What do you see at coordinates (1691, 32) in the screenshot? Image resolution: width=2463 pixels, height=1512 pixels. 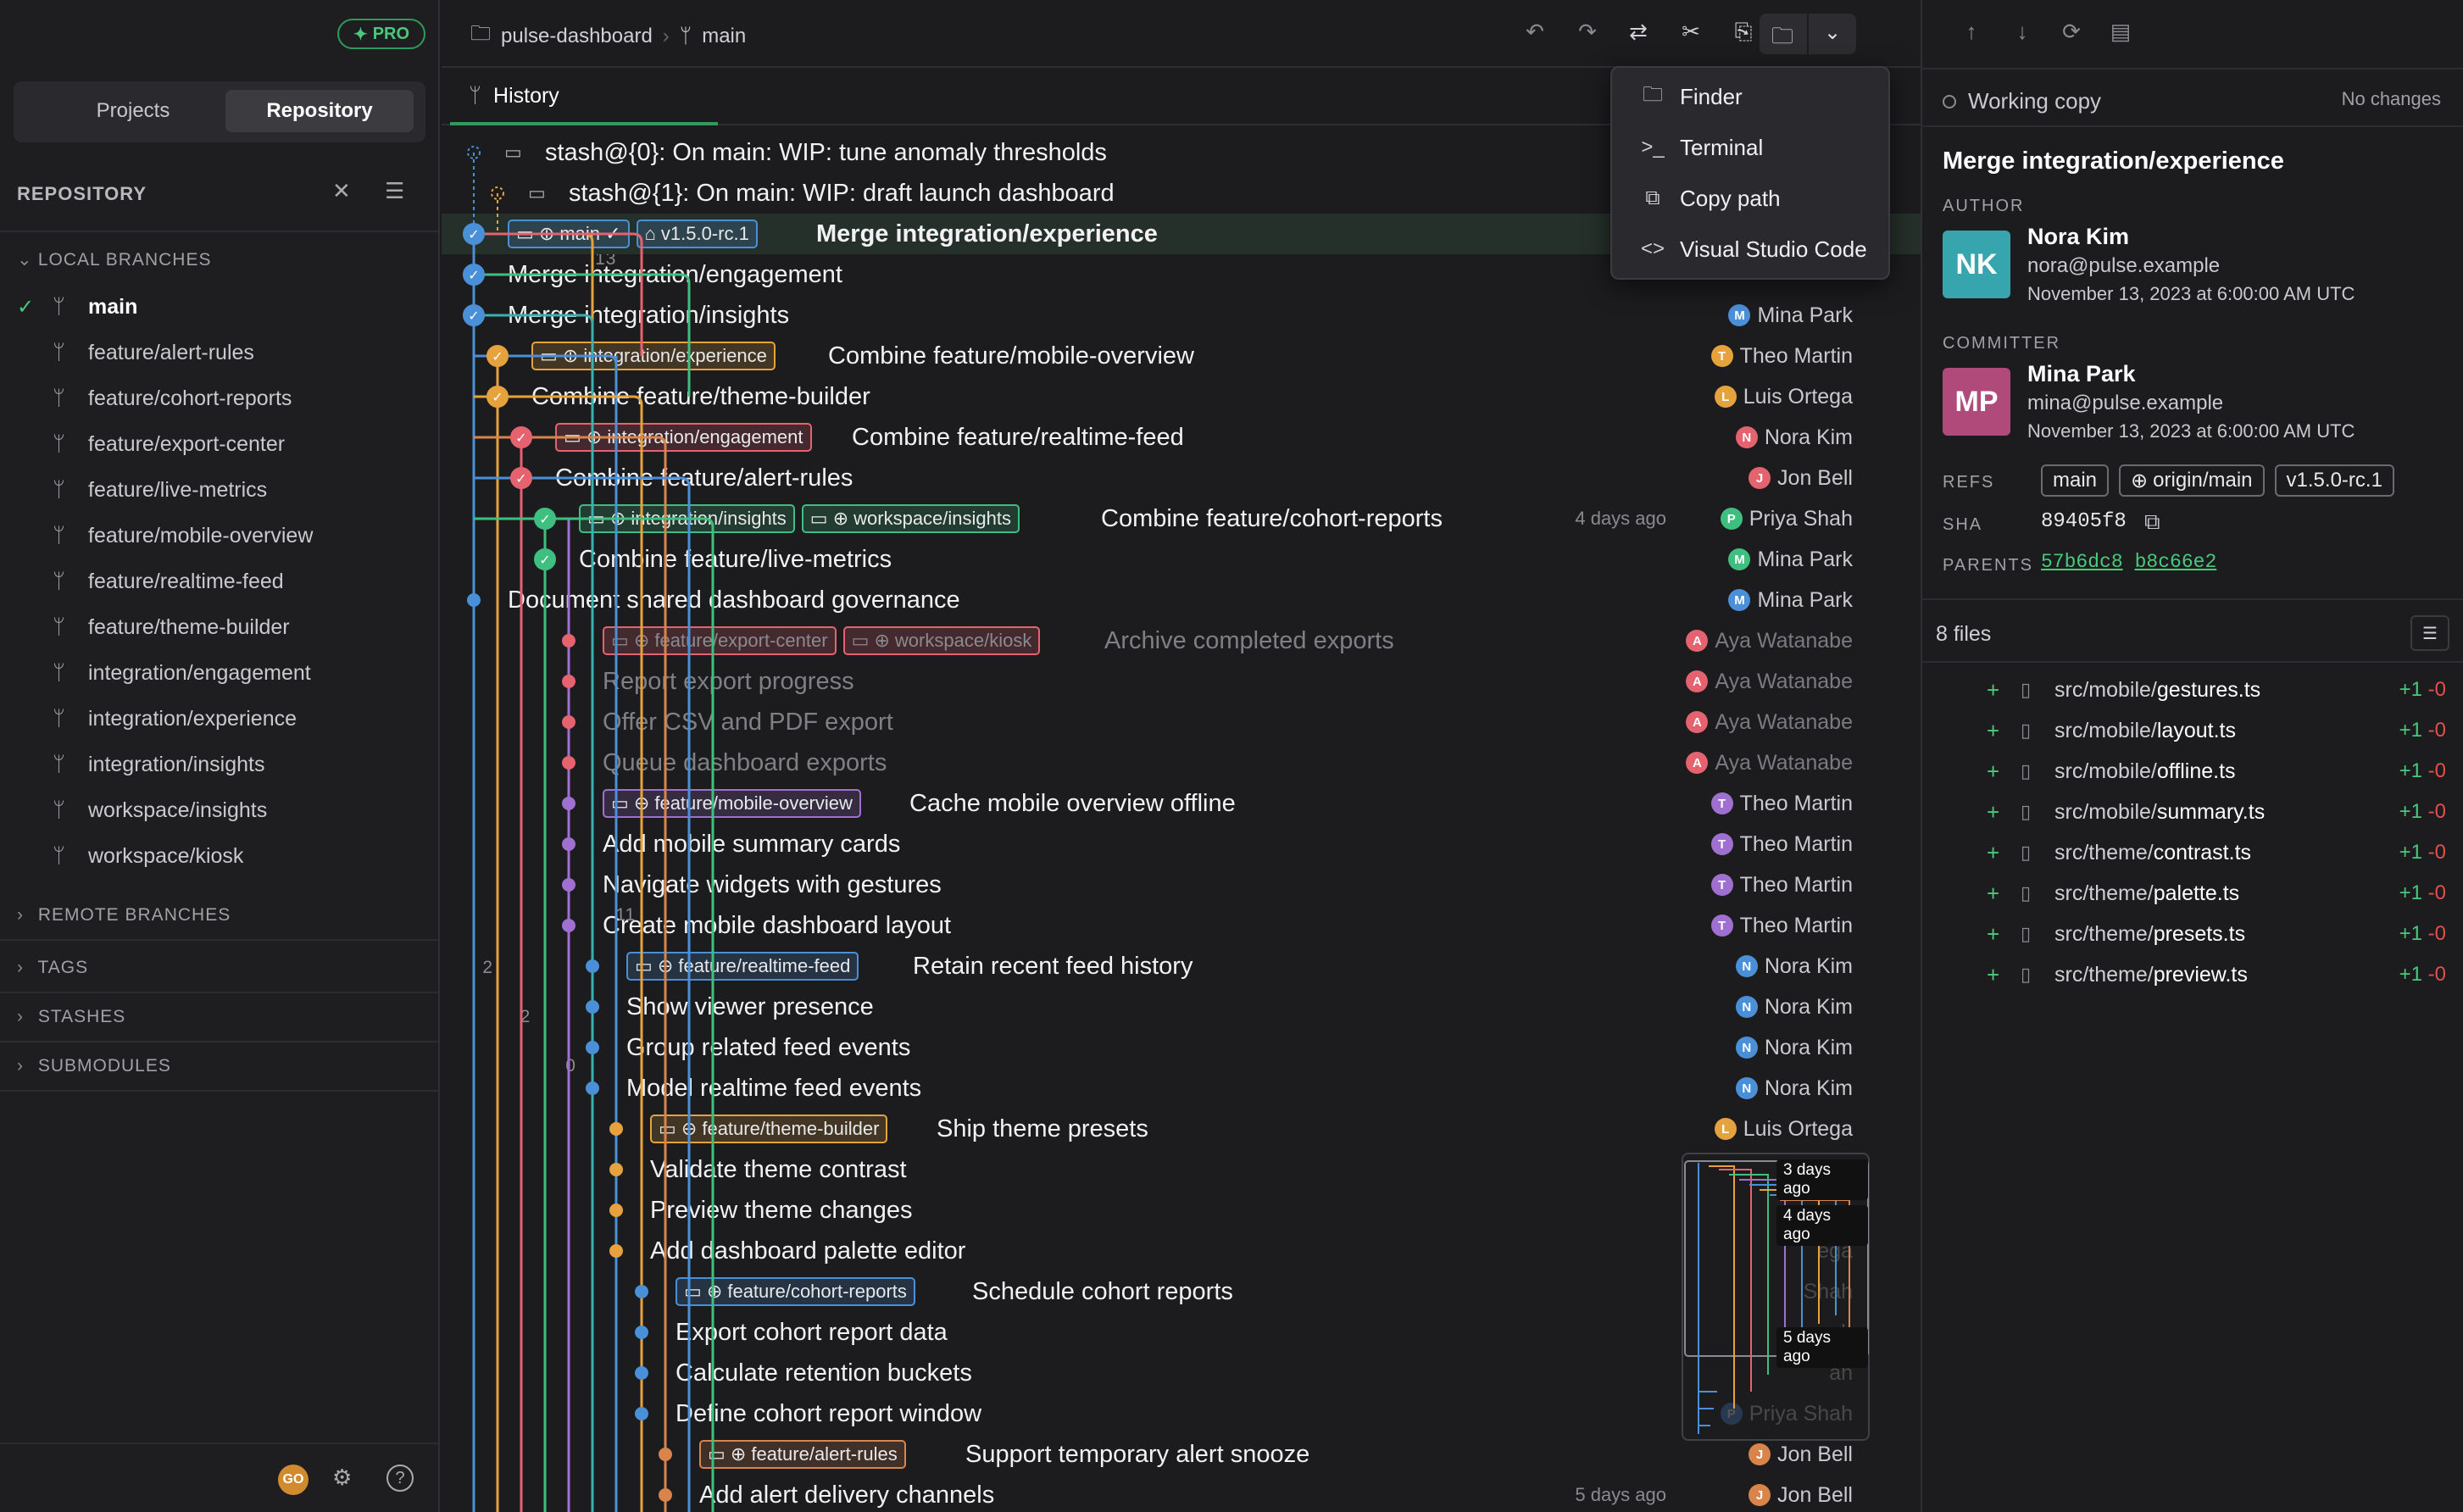 I see `scissors-icon: ✂` at bounding box center [1691, 32].